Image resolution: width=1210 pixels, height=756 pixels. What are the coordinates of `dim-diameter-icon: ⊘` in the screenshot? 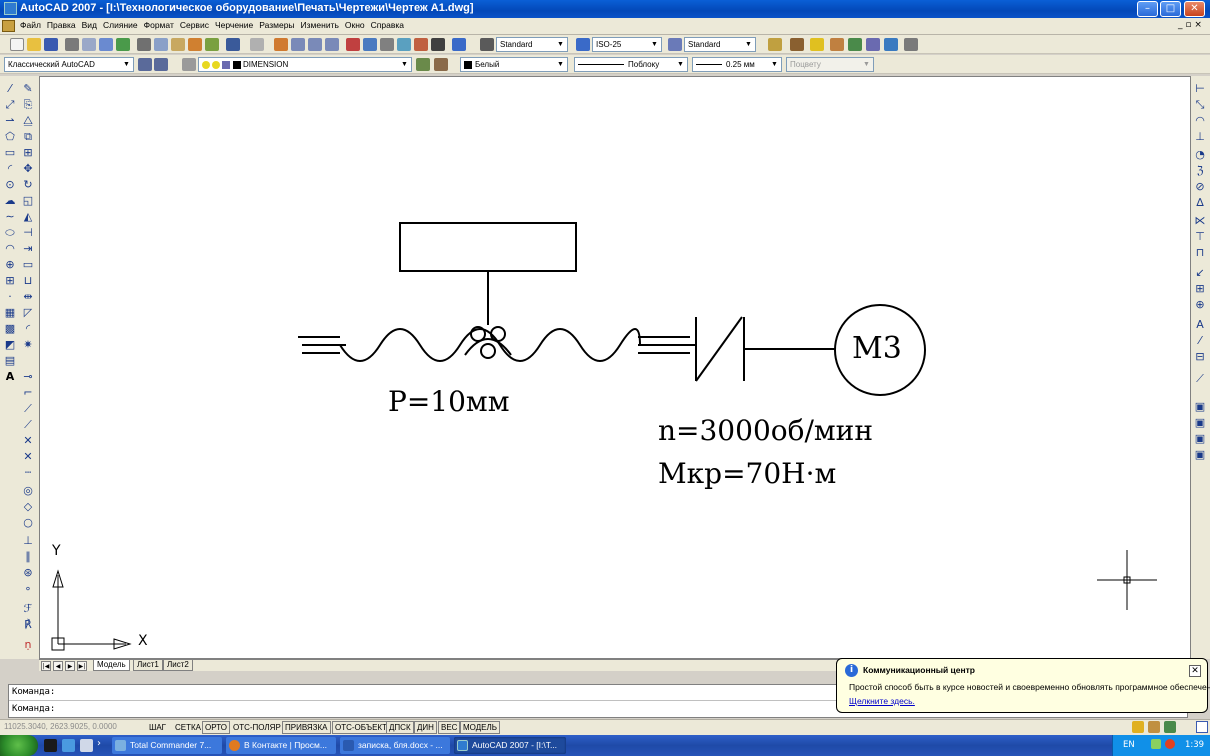 It's located at (1200, 187).